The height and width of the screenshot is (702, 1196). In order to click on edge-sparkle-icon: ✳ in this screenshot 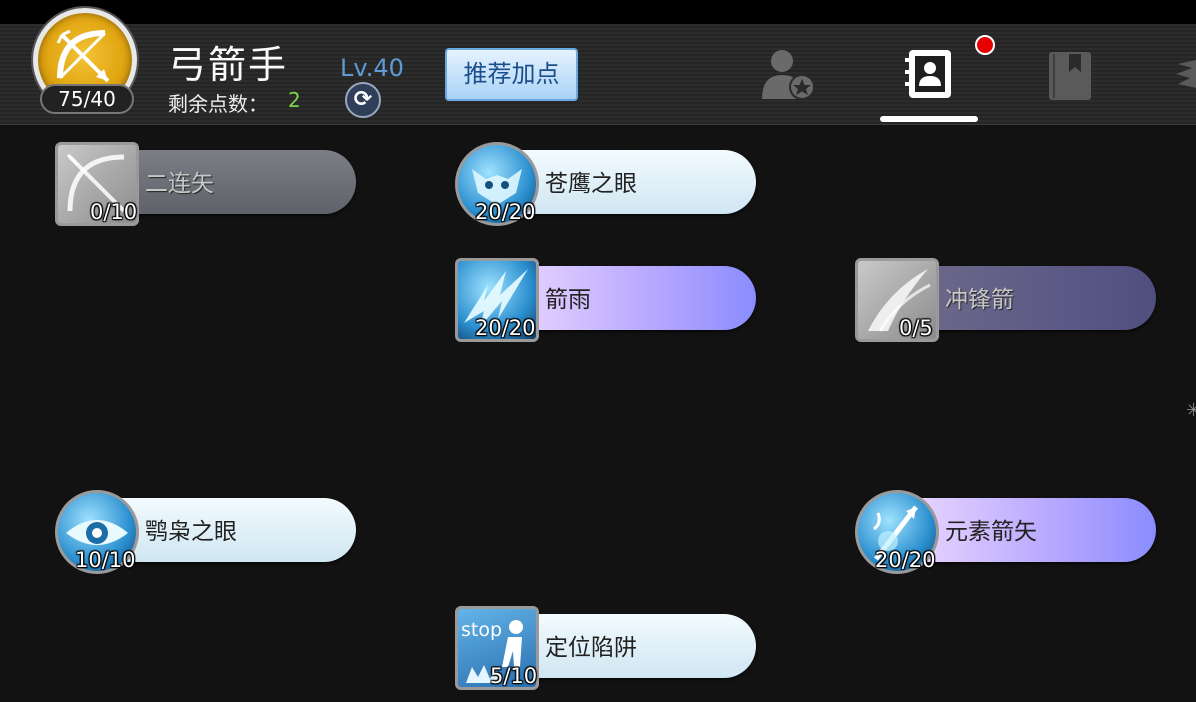, I will do `click(1191, 410)`.